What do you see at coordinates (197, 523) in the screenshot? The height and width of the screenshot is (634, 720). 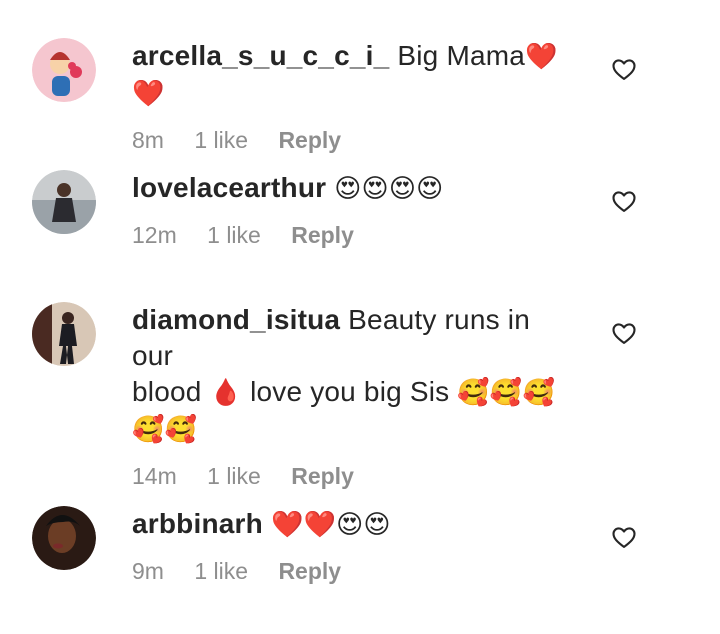 I see `comment-username: arbbinarh` at bounding box center [197, 523].